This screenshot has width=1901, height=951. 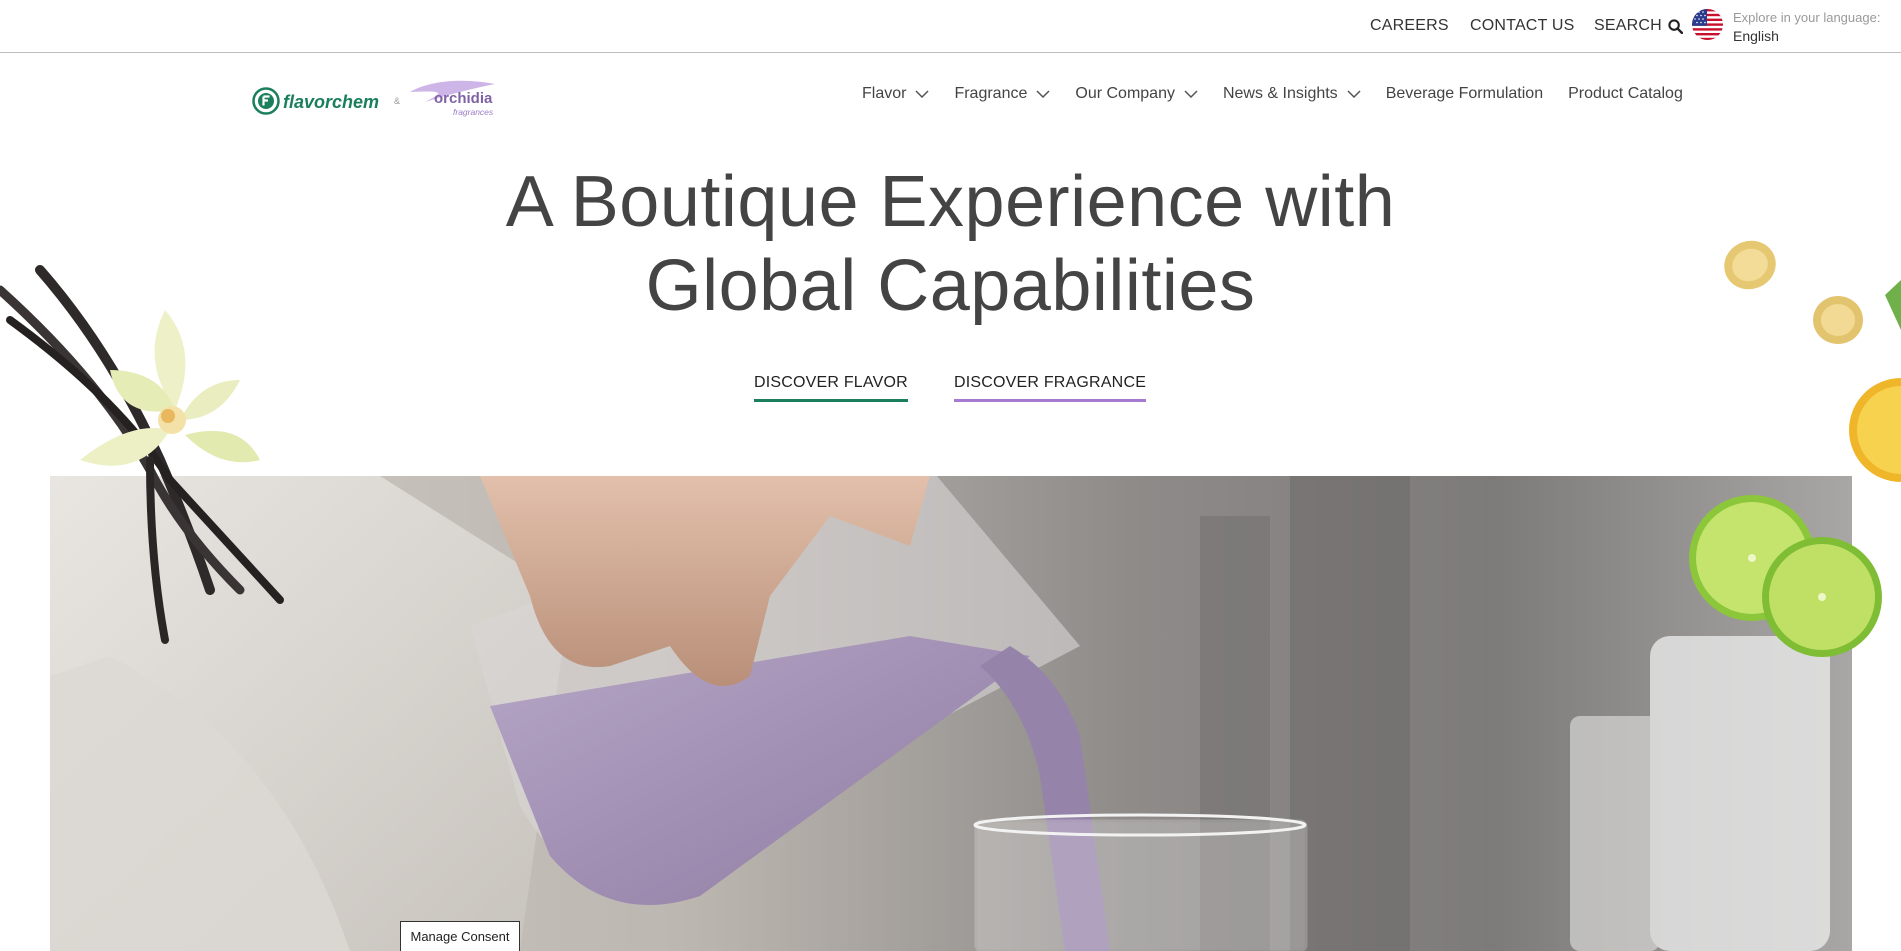 I want to click on nav-item-our-company: Our Company, so click(x=1136, y=94).